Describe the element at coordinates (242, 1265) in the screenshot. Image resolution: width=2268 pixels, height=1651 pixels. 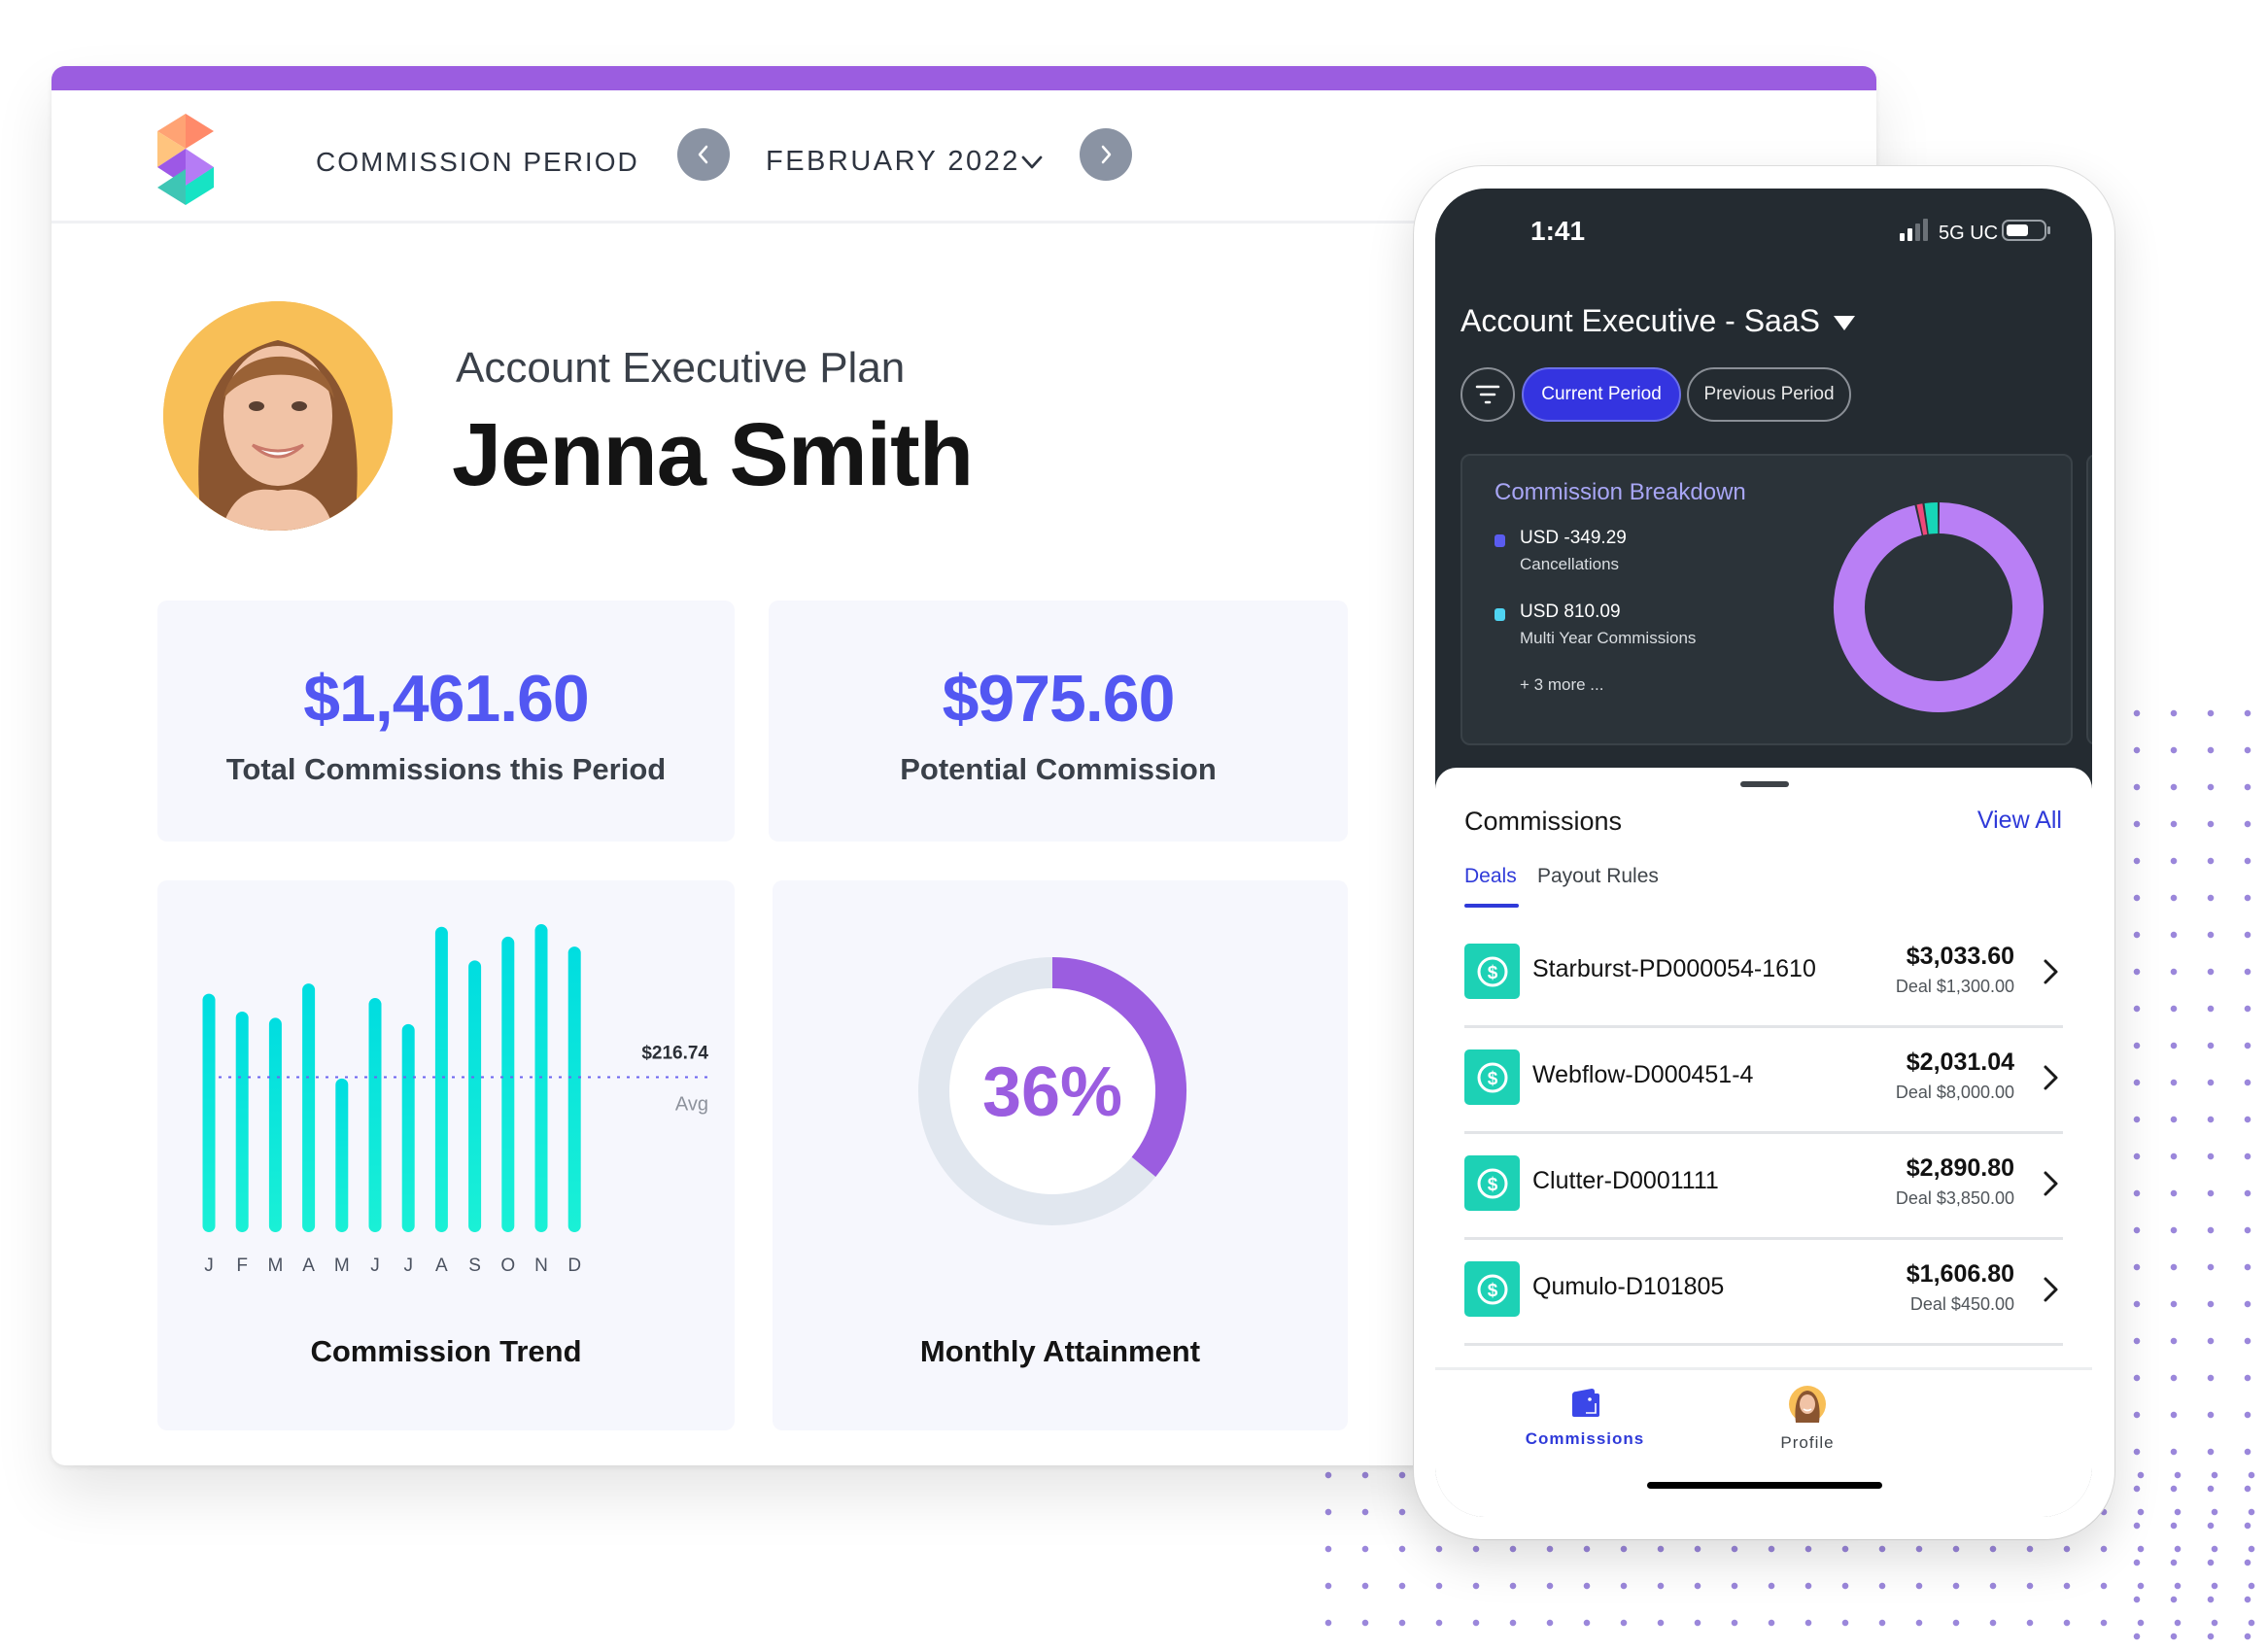
I see `x-tick-label: F` at that location.